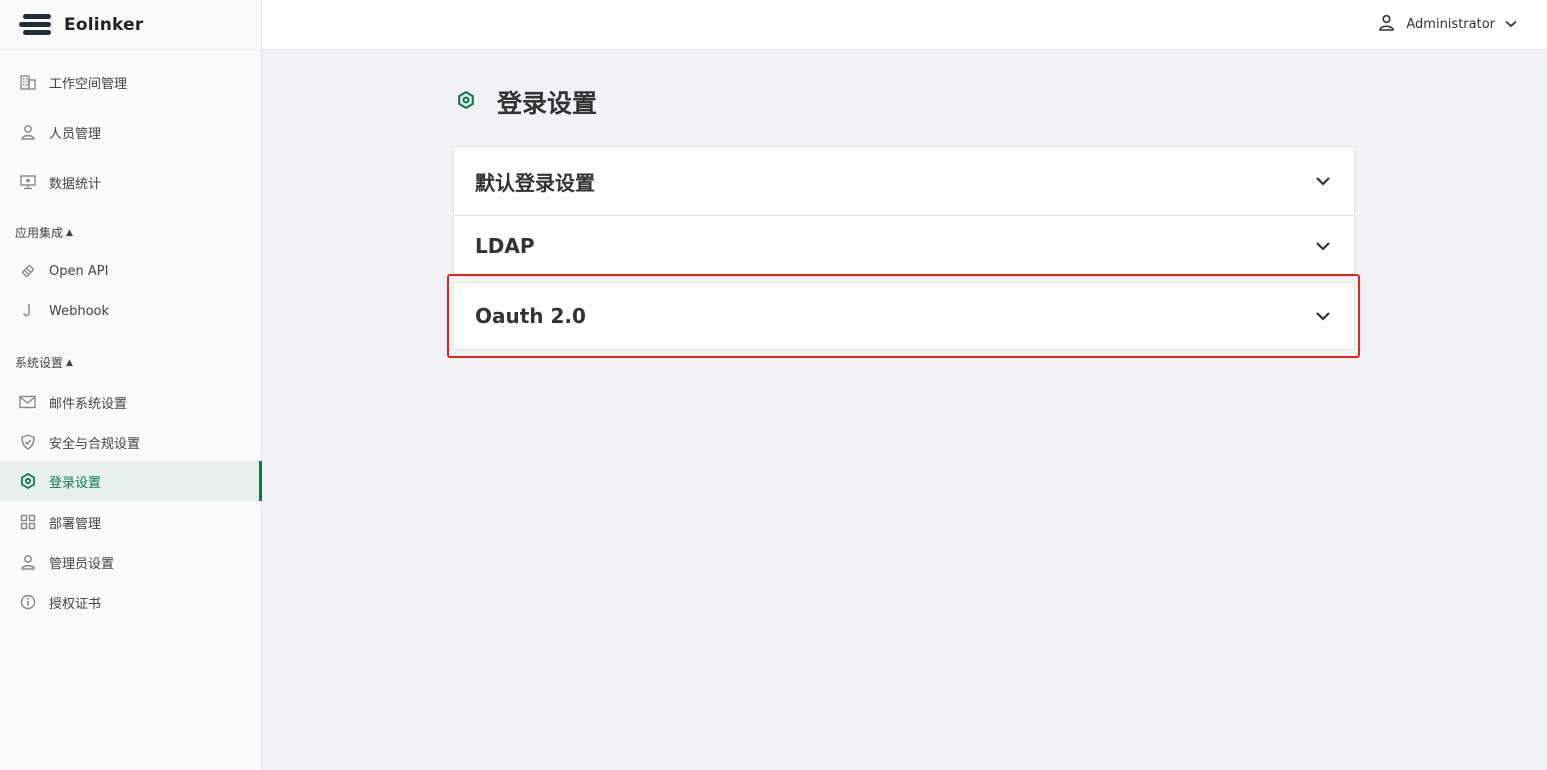  What do you see at coordinates (95, 444) in the screenshot?
I see `sidebar-item-label: 安全与合规设置` at bounding box center [95, 444].